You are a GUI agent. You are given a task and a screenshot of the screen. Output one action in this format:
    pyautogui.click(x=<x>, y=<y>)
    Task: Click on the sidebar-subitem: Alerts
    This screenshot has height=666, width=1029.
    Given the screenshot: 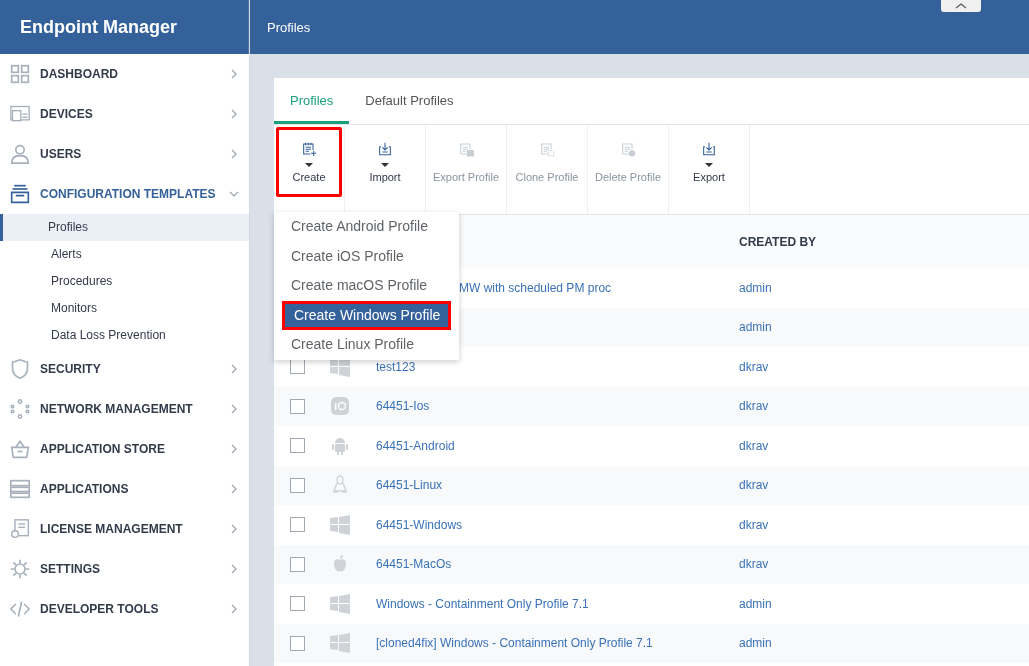 What is the action you would take?
    pyautogui.click(x=124, y=254)
    